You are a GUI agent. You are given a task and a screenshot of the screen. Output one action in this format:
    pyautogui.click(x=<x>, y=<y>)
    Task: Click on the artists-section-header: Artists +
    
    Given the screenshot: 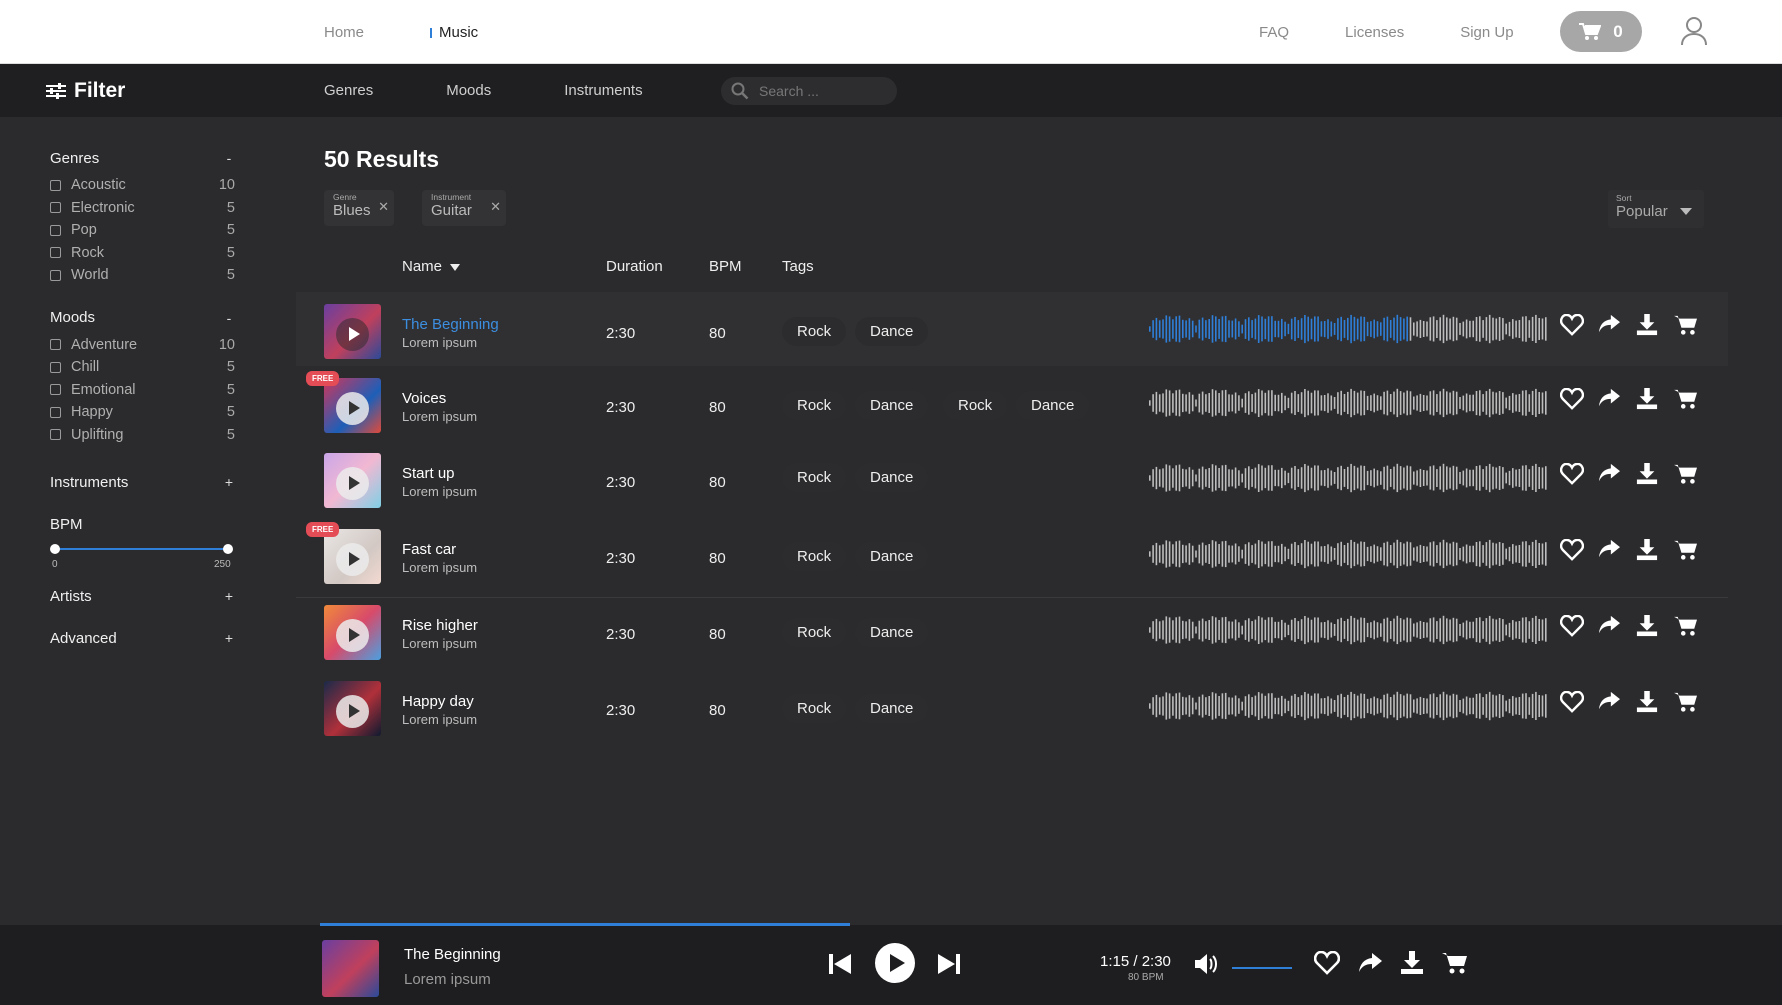 What is the action you would take?
    pyautogui.click(x=142, y=596)
    